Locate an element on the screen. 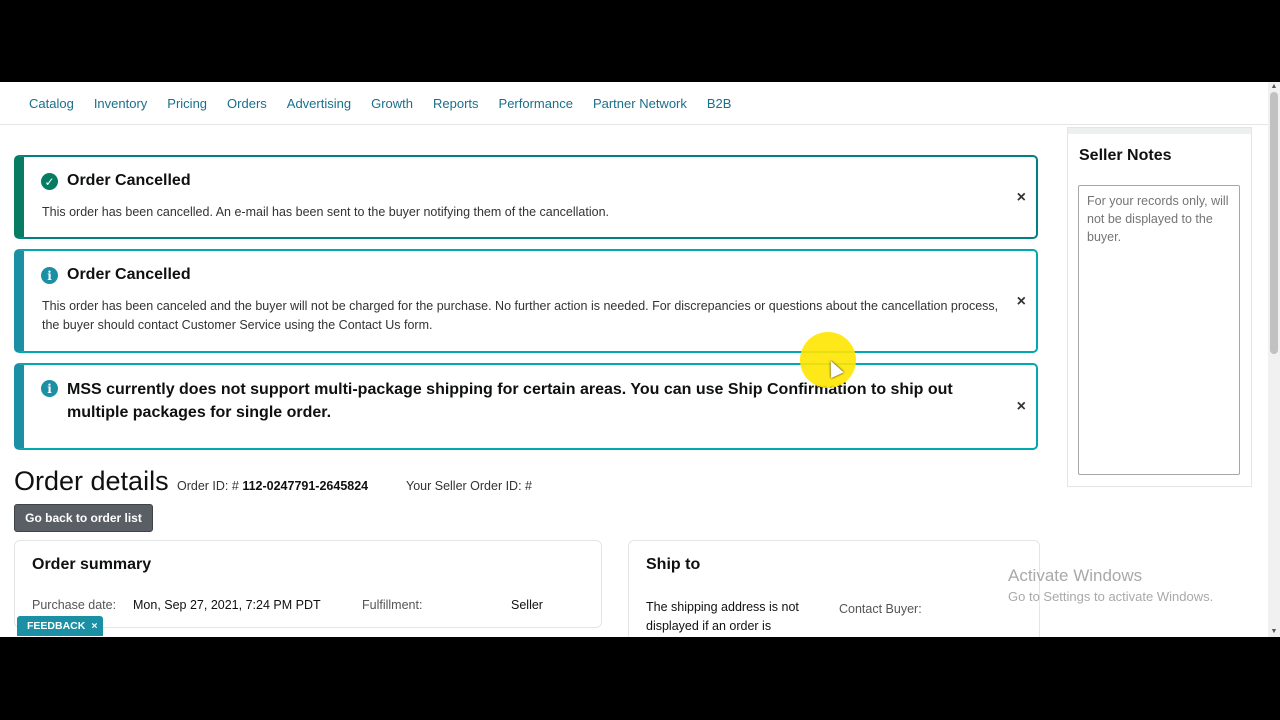 The height and width of the screenshot is (720, 1280). nav-catalog: Catalog is located at coordinates (51, 103).